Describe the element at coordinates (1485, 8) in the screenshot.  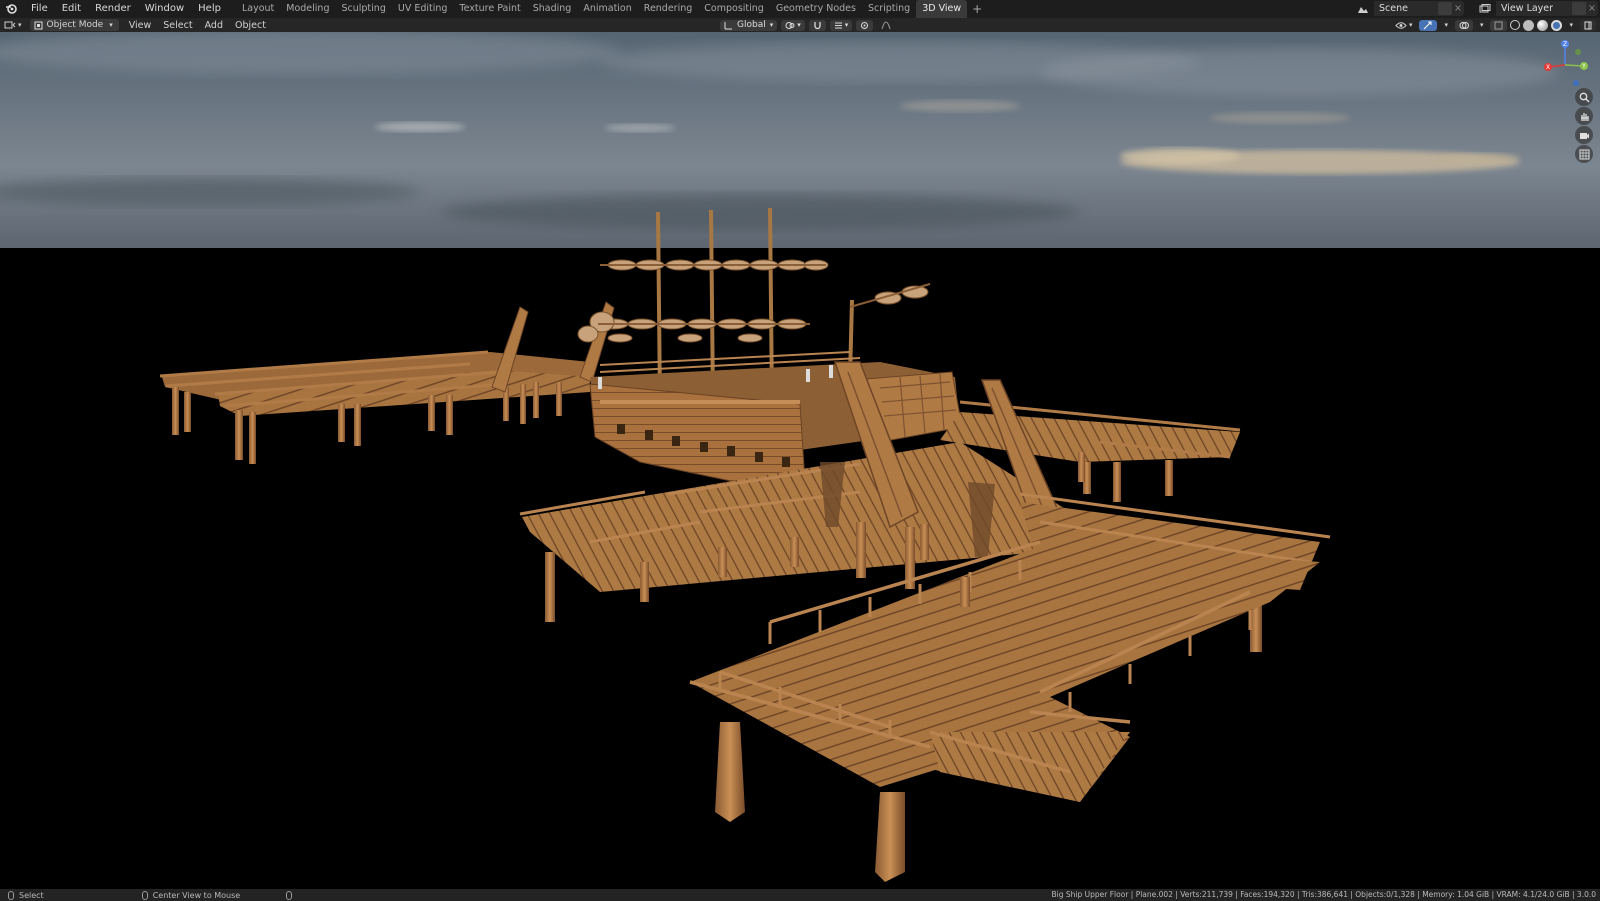
I see `view-layer-icon` at that location.